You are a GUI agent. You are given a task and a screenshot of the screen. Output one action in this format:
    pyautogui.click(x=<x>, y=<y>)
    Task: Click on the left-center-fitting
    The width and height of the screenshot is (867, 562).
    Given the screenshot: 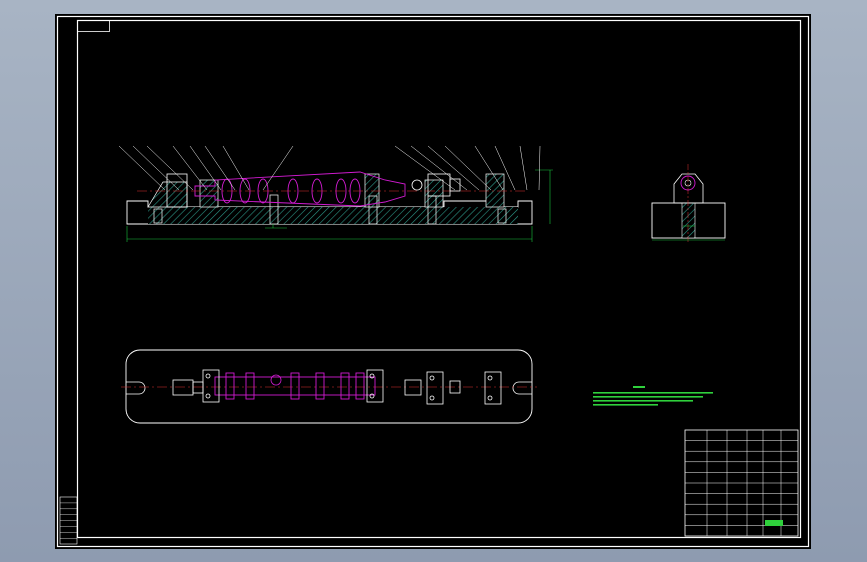 What is the action you would take?
    pyautogui.click(x=183, y=387)
    